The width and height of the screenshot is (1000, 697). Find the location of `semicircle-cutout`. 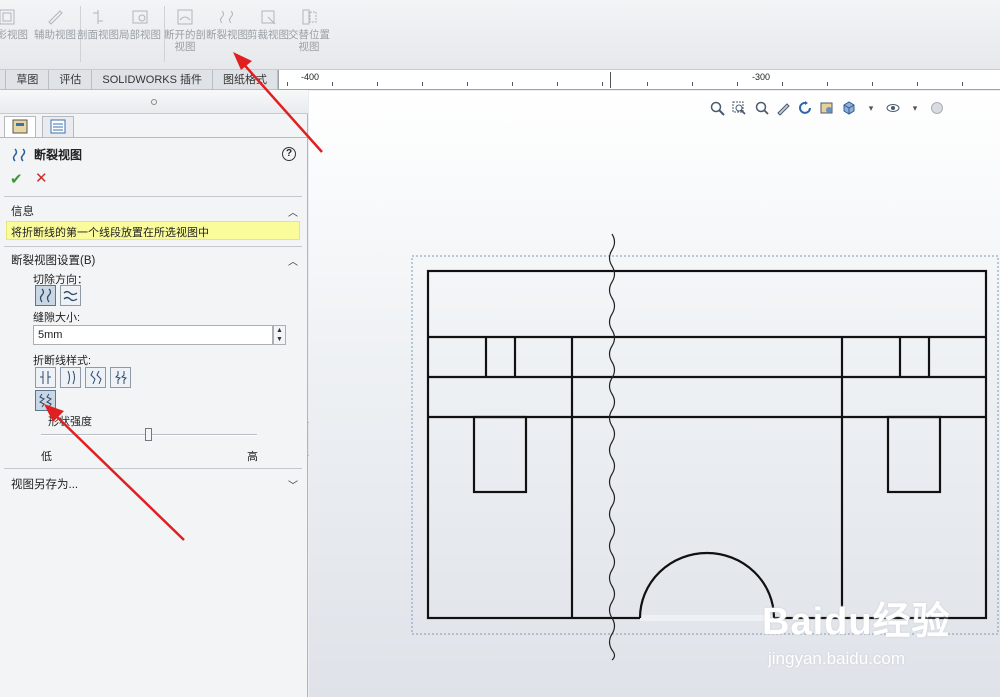

semicircle-cutout is located at coordinates (707, 586).